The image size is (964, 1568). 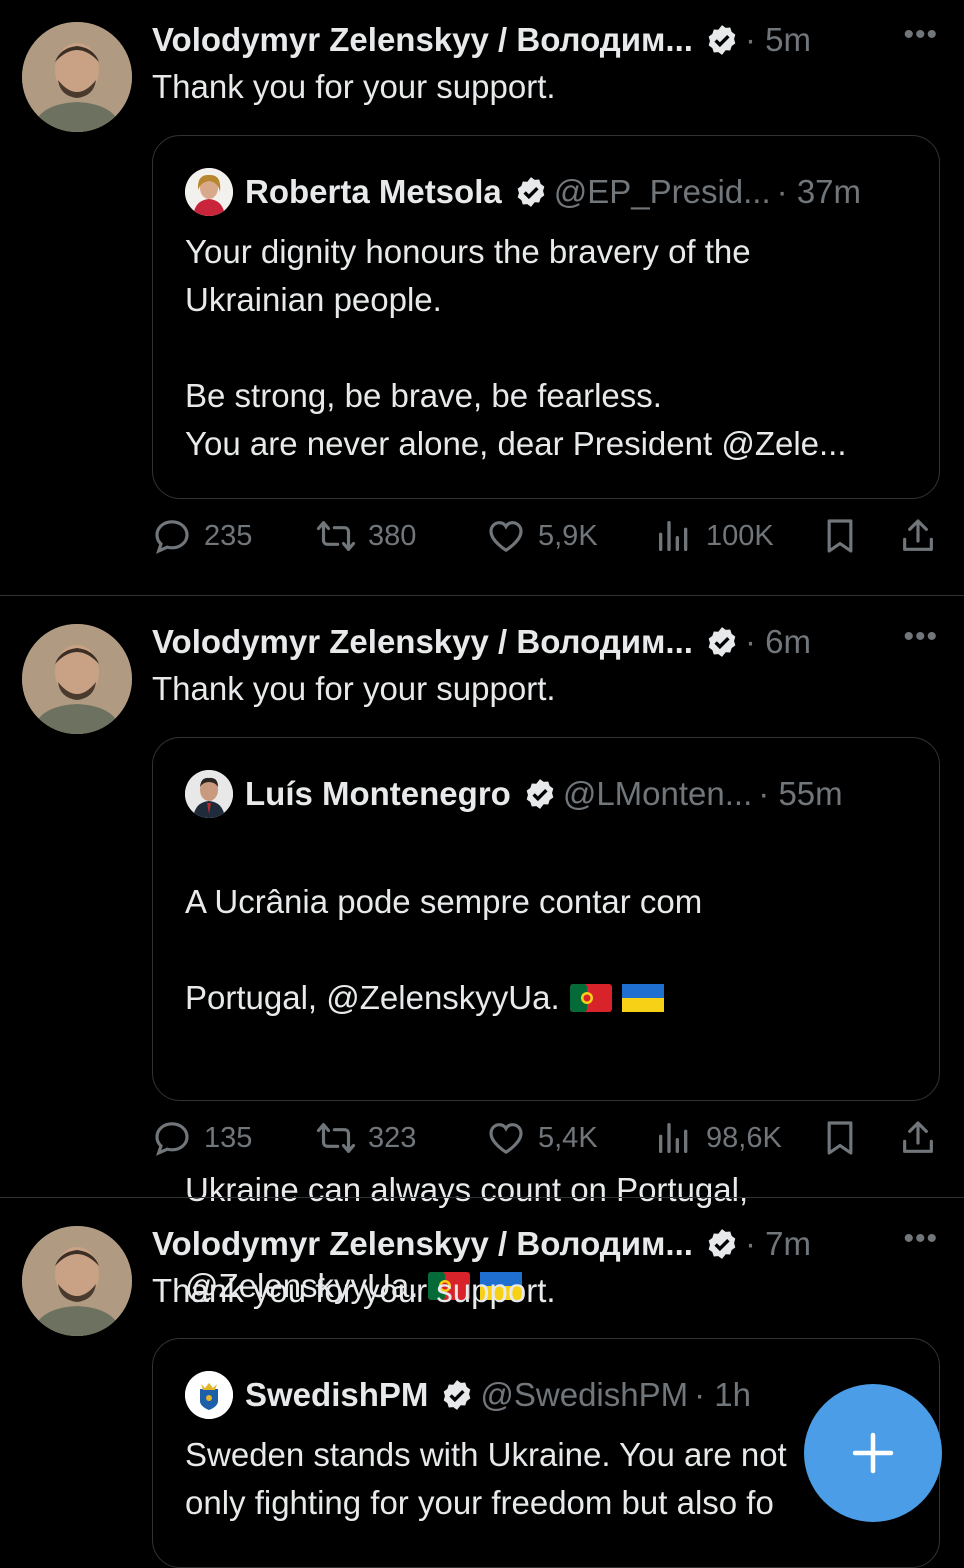 What do you see at coordinates (366, 1138) in the screenshot?
I see `repost-button: 323` at bounding box center [366, 1138].